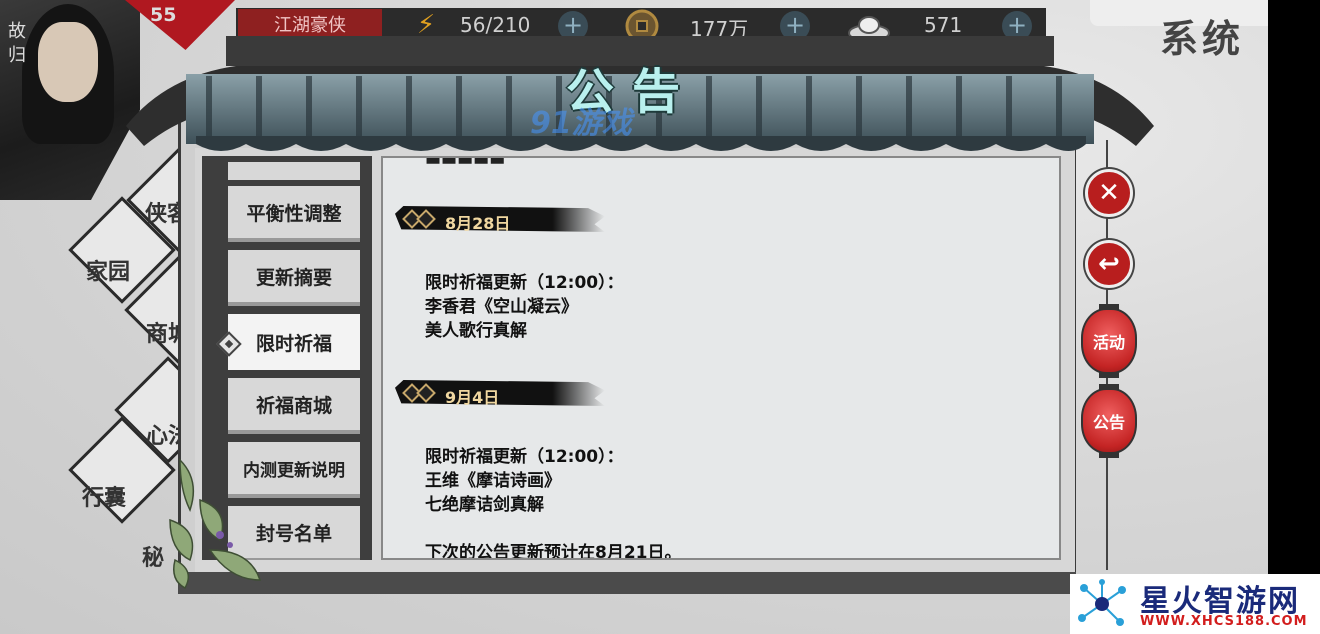  I want to click on tab-update-summary: 更新摘要, so click(294, 278).